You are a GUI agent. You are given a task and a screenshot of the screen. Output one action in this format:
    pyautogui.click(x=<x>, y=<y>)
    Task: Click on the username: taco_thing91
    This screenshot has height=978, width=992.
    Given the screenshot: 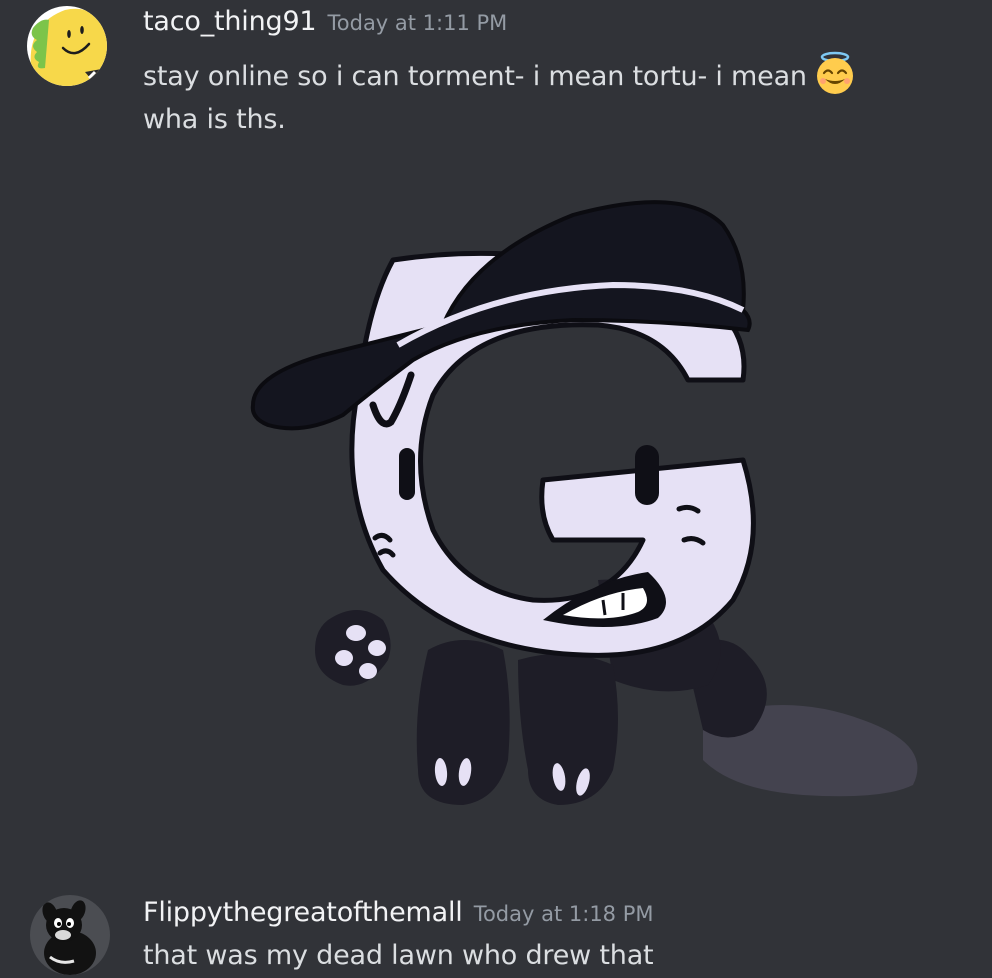 What is the action you would take?
    pyautogui.click(x=230, y=21)
    